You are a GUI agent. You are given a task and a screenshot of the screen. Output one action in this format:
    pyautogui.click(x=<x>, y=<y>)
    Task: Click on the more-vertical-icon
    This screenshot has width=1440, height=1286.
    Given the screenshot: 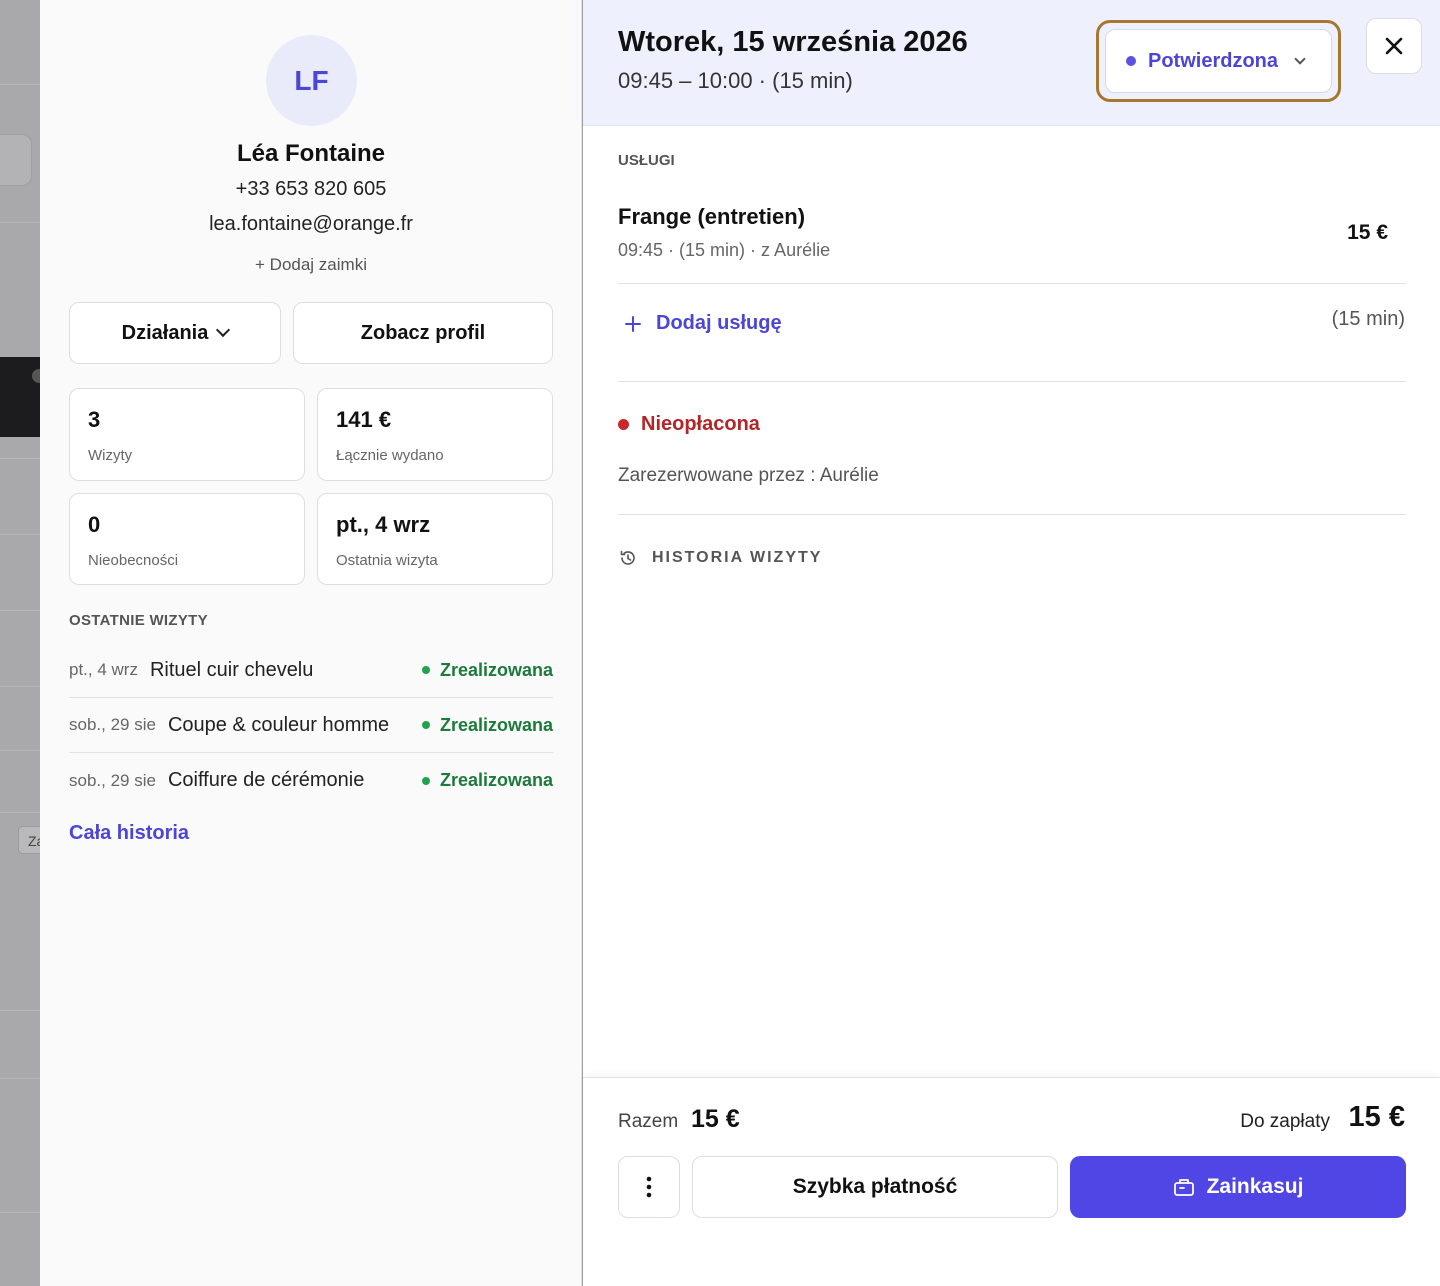 What is the action you would take?
    pyautogui.click(x=649, y=1187)
    